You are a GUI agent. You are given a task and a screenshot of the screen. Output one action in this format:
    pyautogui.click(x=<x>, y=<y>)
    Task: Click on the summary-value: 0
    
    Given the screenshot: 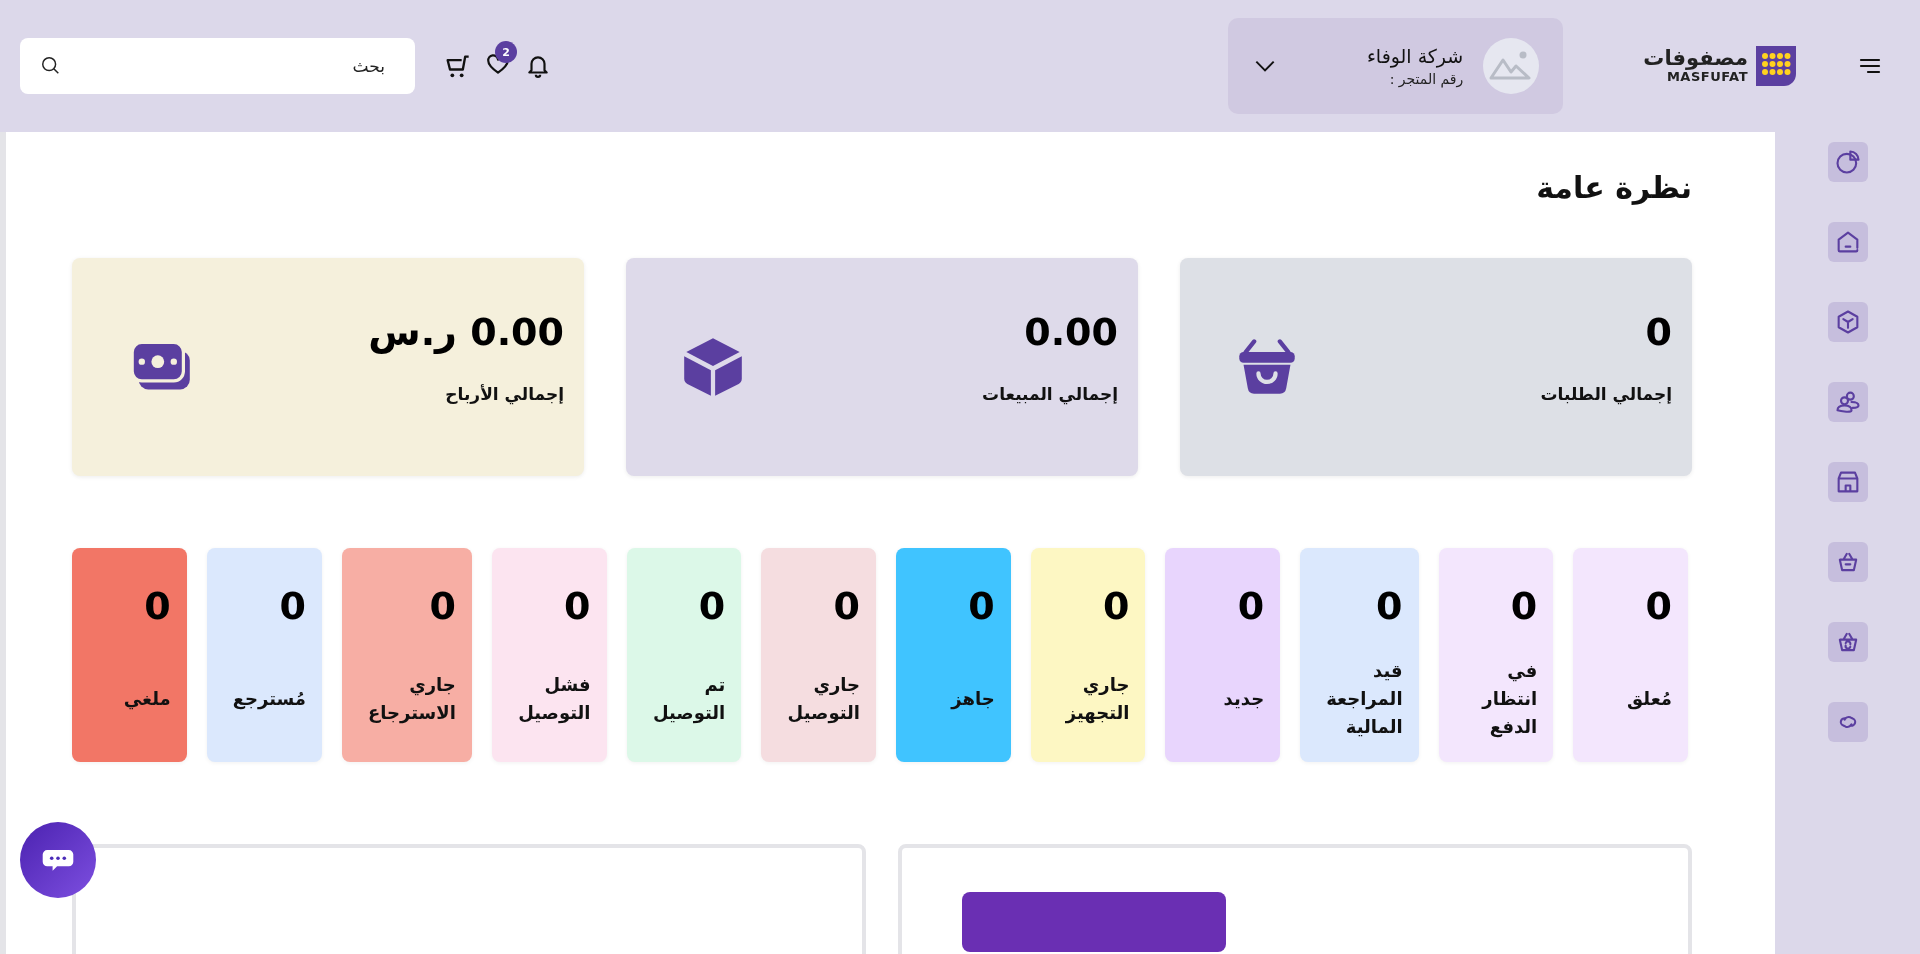 What is the action you would take?
    pyautogui.click(x=1658, y=332)
    